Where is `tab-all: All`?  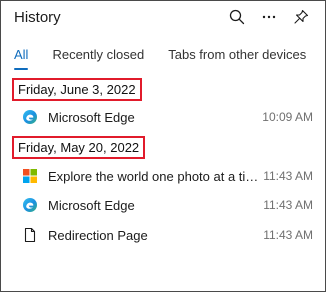
tab-all: All is located at coordinates (21, 58).